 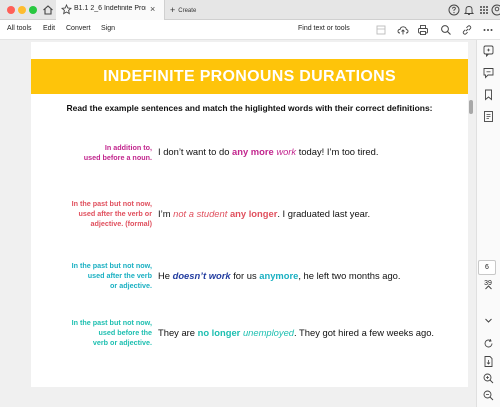 What do you see at coordinates (488, 361) in the screenshot?
I see `save-file-icon` at bounding box center [488, 361].